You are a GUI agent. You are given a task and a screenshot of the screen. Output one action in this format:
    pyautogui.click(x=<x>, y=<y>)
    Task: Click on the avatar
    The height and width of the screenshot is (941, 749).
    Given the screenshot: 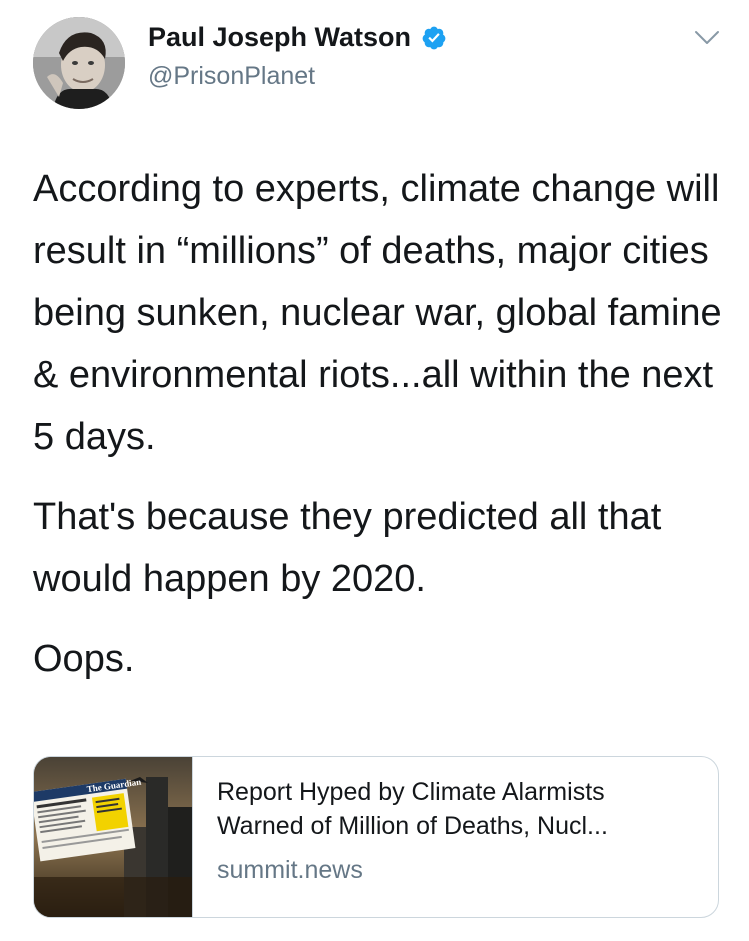 What is the action you would take?
    pyautogui.click(x=79, y=63)
    